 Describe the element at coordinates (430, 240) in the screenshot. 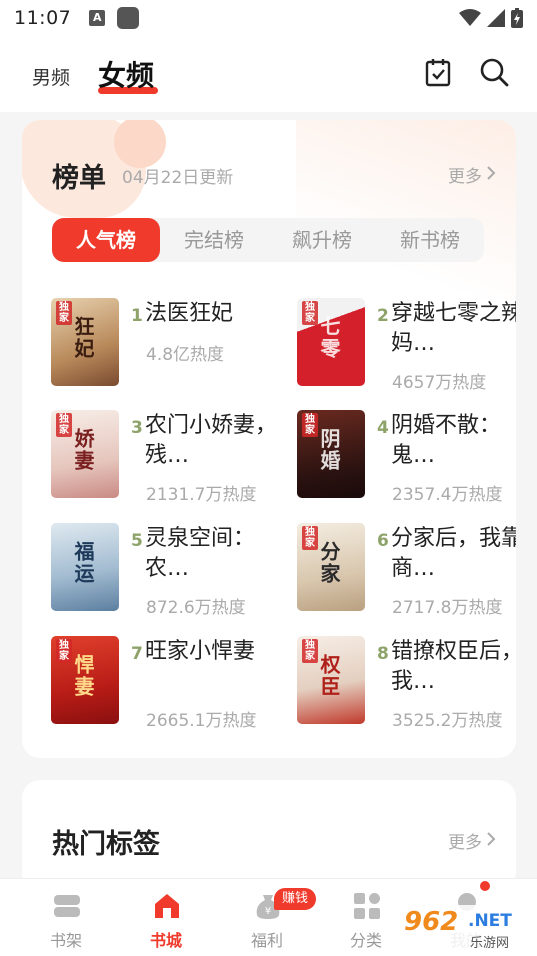

I see `tab-new: 新书榜` at that location.